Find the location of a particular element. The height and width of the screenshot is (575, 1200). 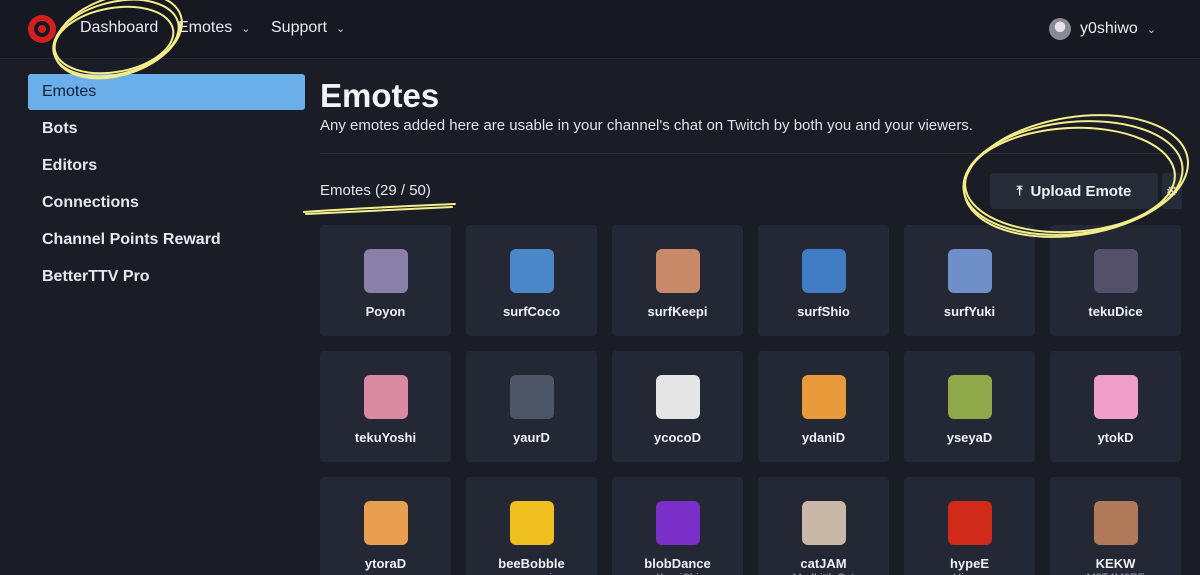

emote-name: hypeE is located at coordinates (969, 563).